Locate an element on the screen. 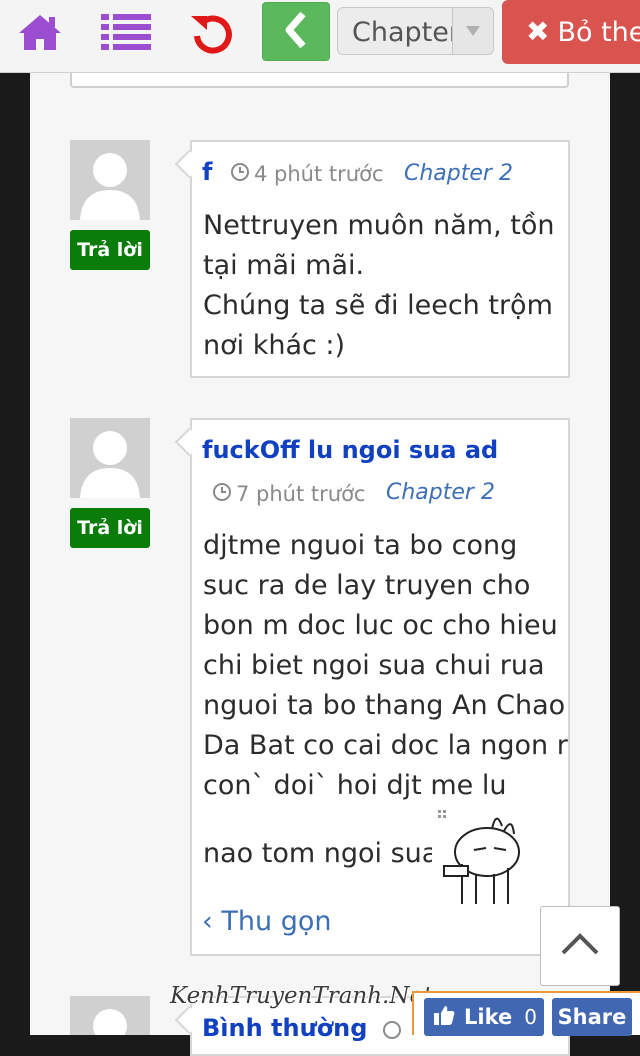 The height and width of the screenshot is (1056, 640). chapter-select: Chapter is located at coordinates (415, 31).